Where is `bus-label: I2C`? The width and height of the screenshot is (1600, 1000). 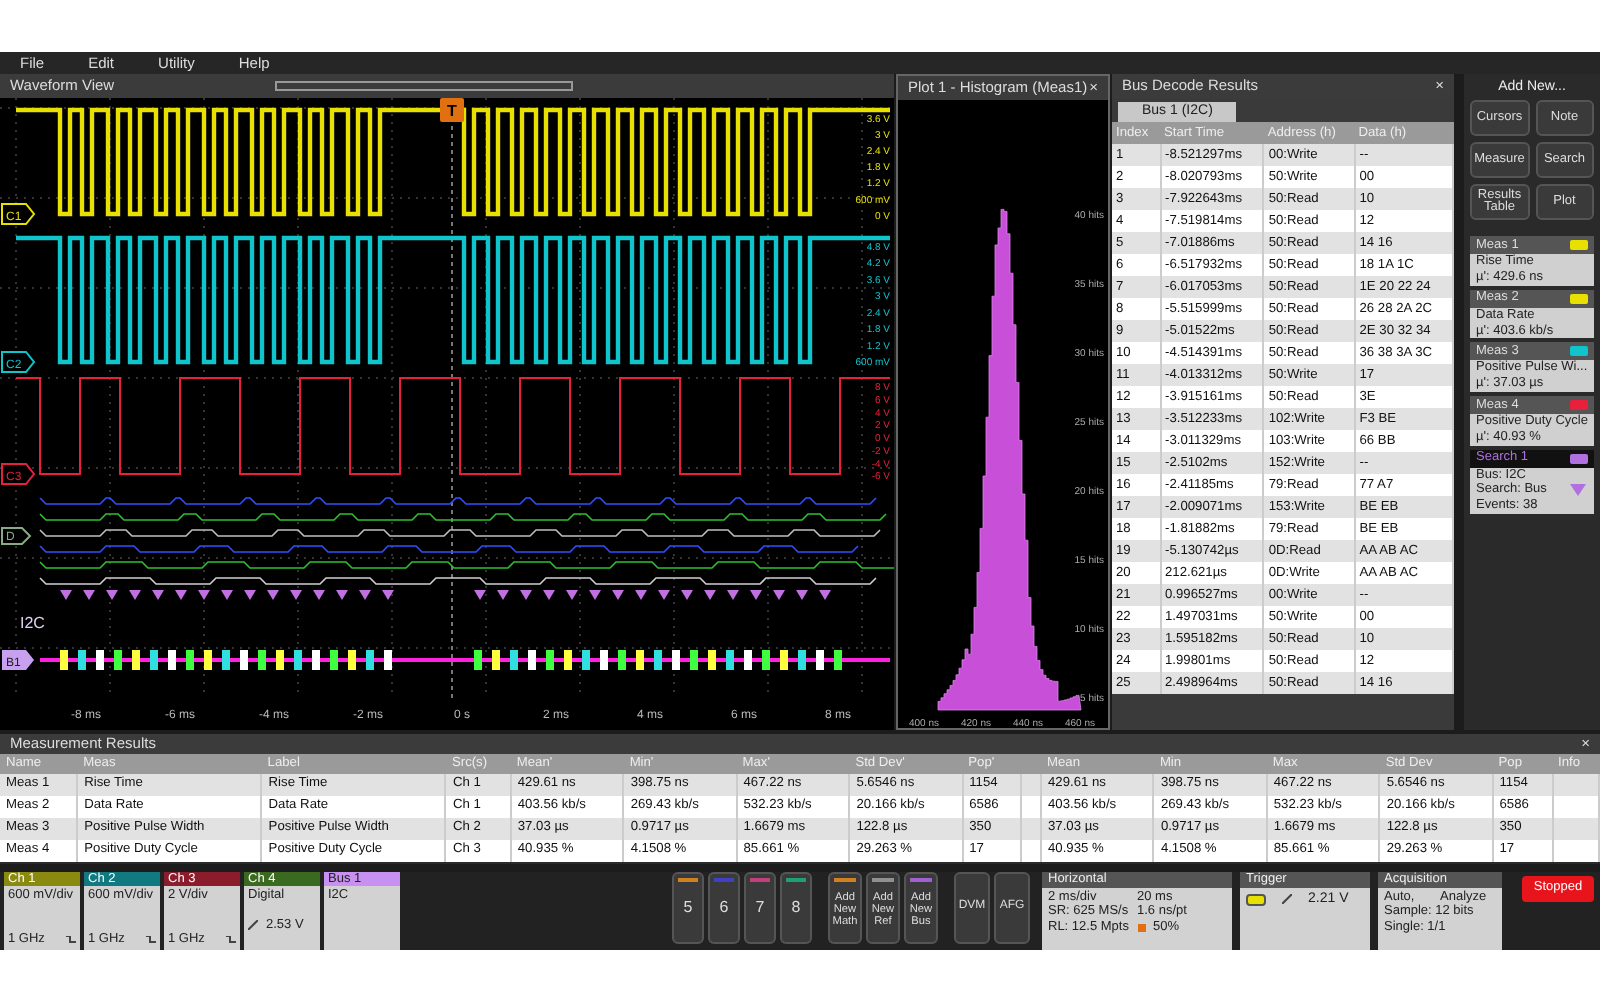 bus-label: I2C is located at coordinates (32, 622).